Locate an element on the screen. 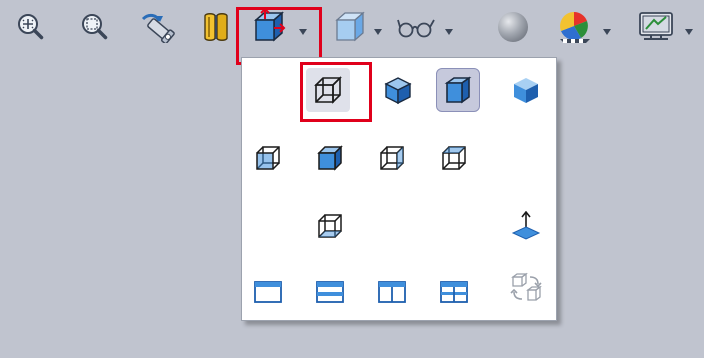 The image size is (704, 358). shaded-icon is located at coordinates (526, 90).